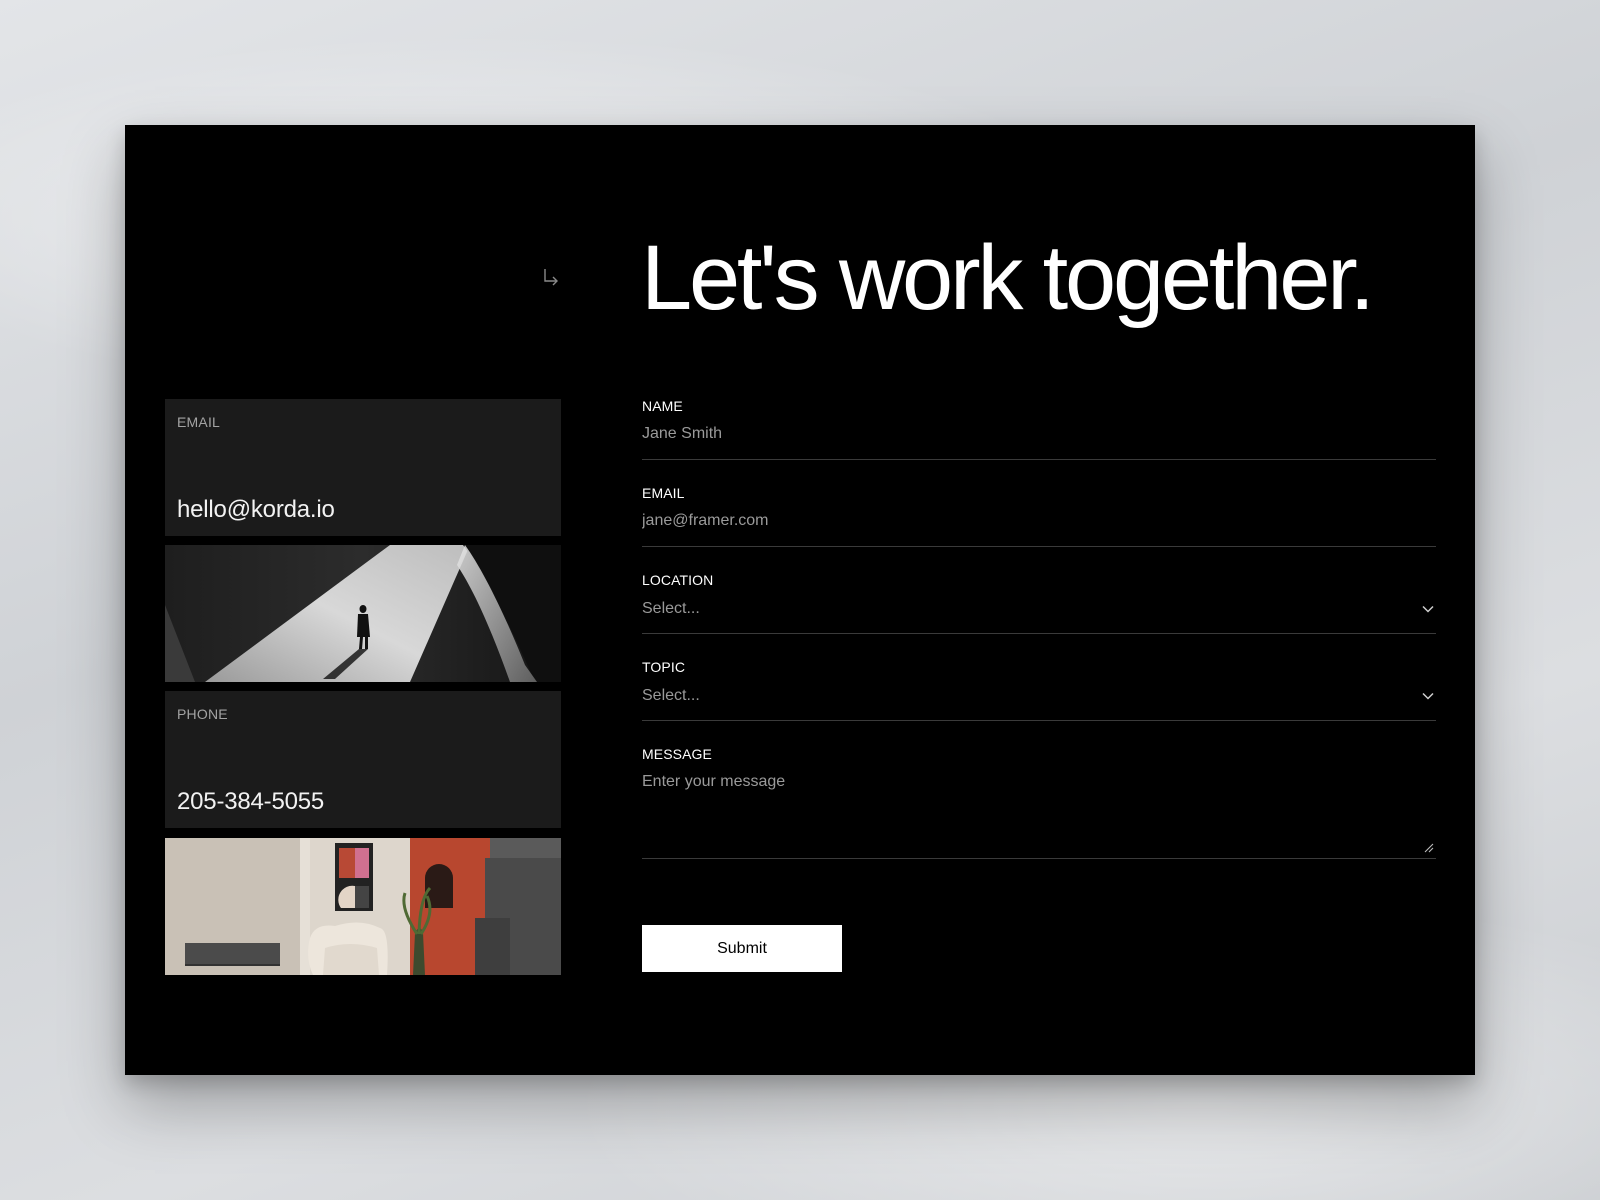 The height and width of the screenshot is (1200, 1600). What do you see at coordinates (199, 422) in the screenshot?
I see `email-card-label: EMAIL` at bounding box center [199, 422].